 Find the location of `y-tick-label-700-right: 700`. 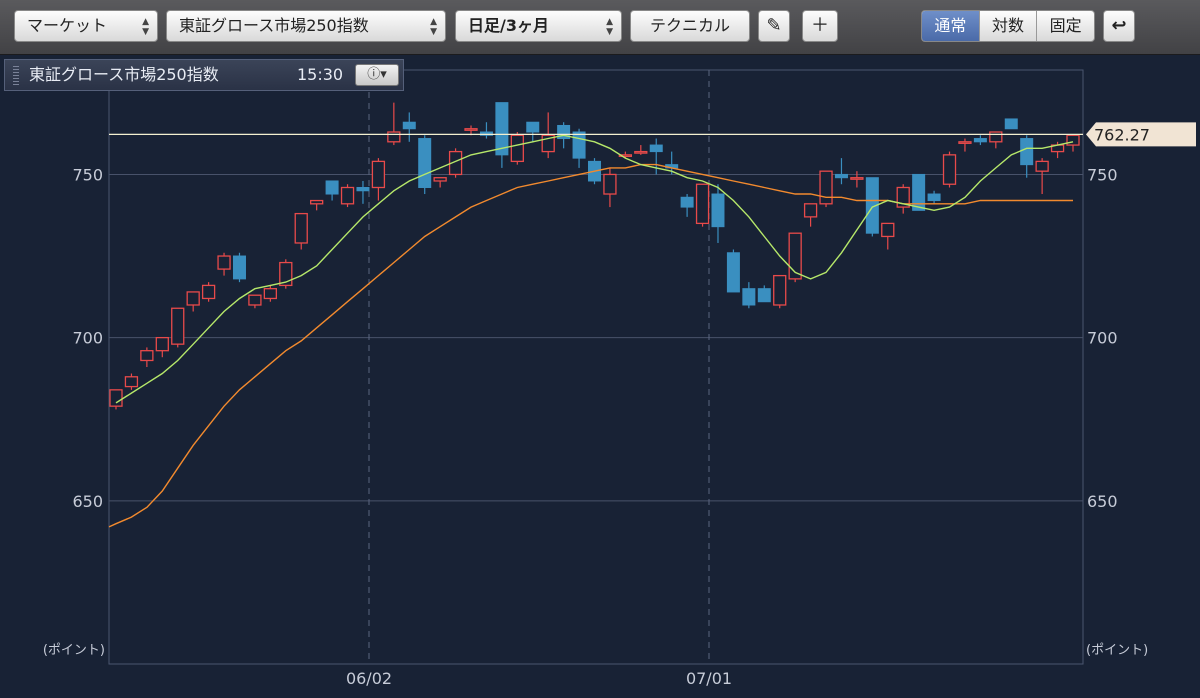

y-tick-label-700-right: 700 is located at coordinates (1102, 338).